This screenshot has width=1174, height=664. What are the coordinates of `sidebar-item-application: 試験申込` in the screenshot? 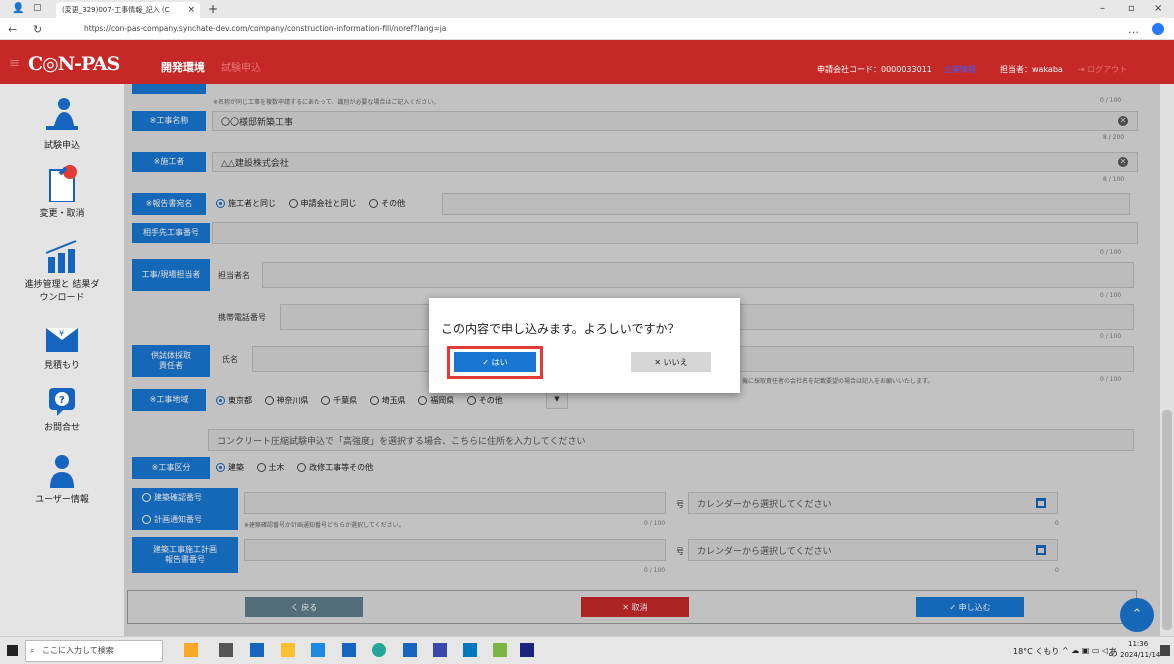 It's located at (62, 123).